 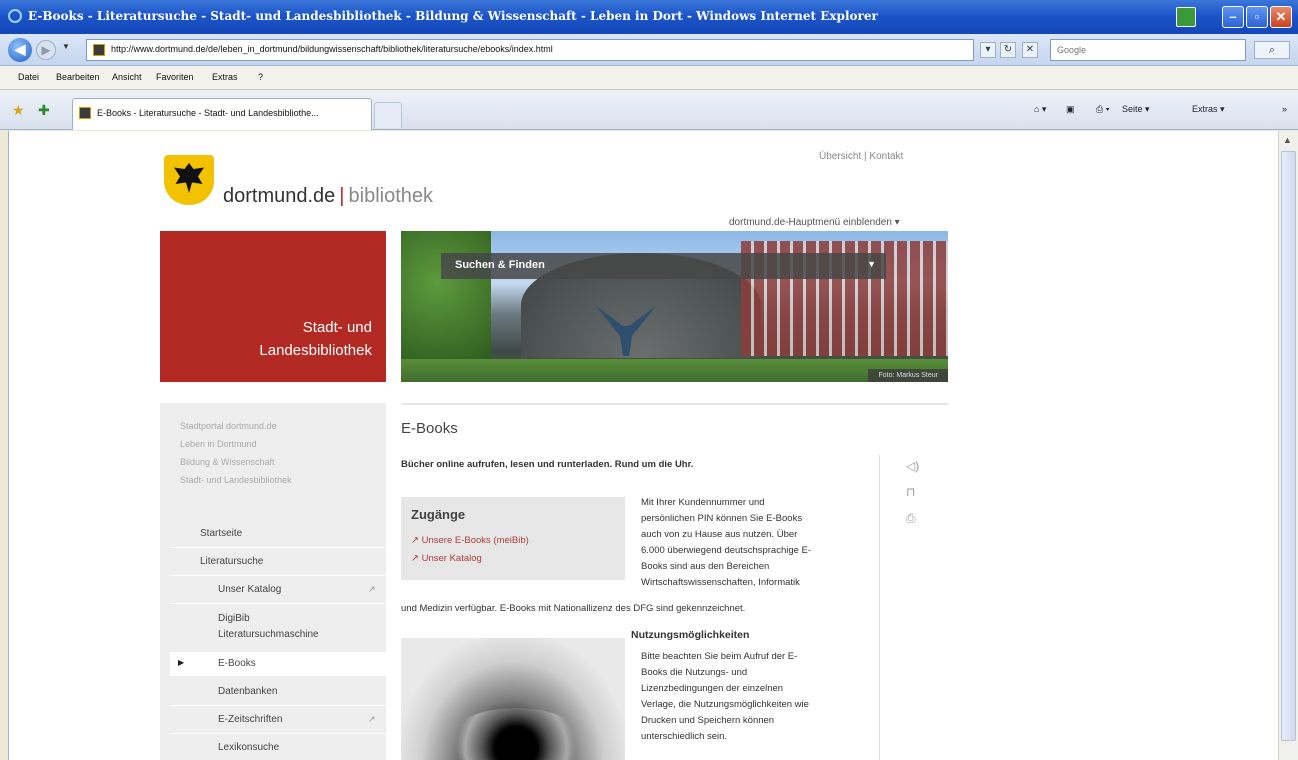 What do you see at coordinates (234, 618) in the screenshot?
I see `sidebar-item-digibib: DigiBib` at bounding box center [234, 618].